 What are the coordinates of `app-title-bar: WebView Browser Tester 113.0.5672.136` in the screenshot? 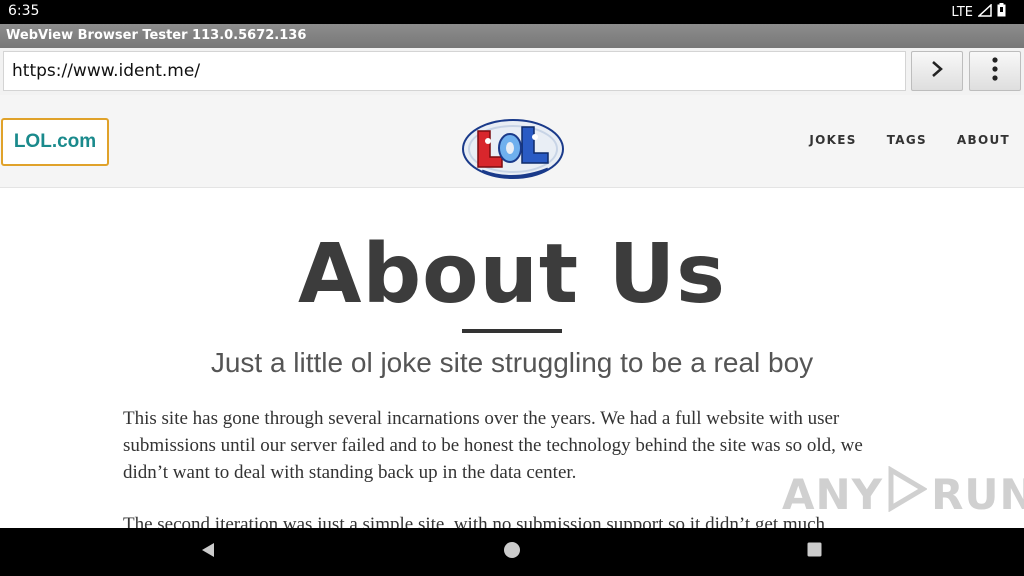 It's located at (512, 36).